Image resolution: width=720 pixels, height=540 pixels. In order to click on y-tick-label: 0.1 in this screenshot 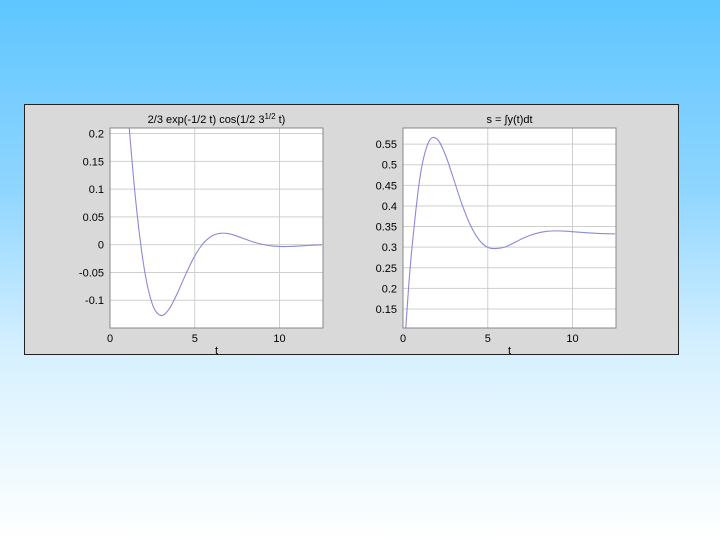, I will do `click(96, 190)`.